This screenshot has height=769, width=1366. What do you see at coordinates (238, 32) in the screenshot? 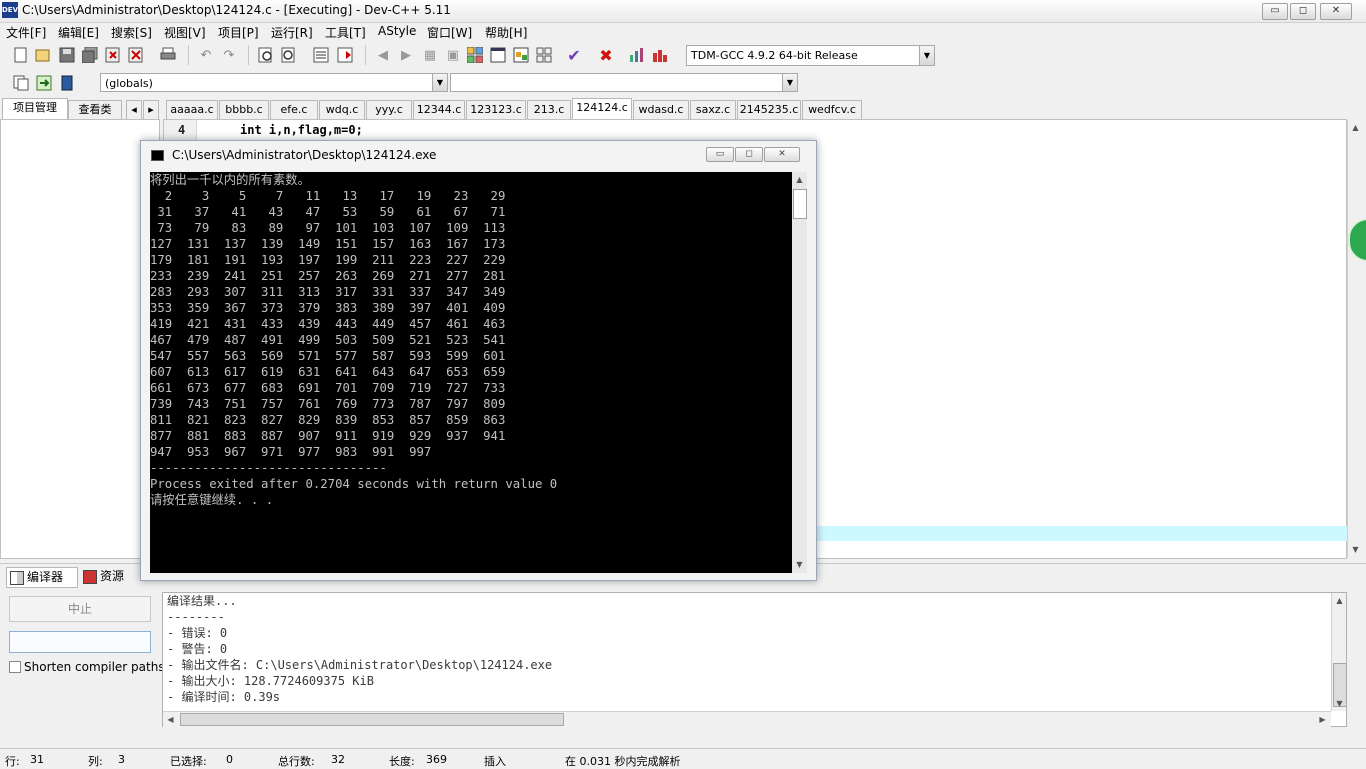
I see `menu-project: 项目[P]` at bounding box center [238, 32].